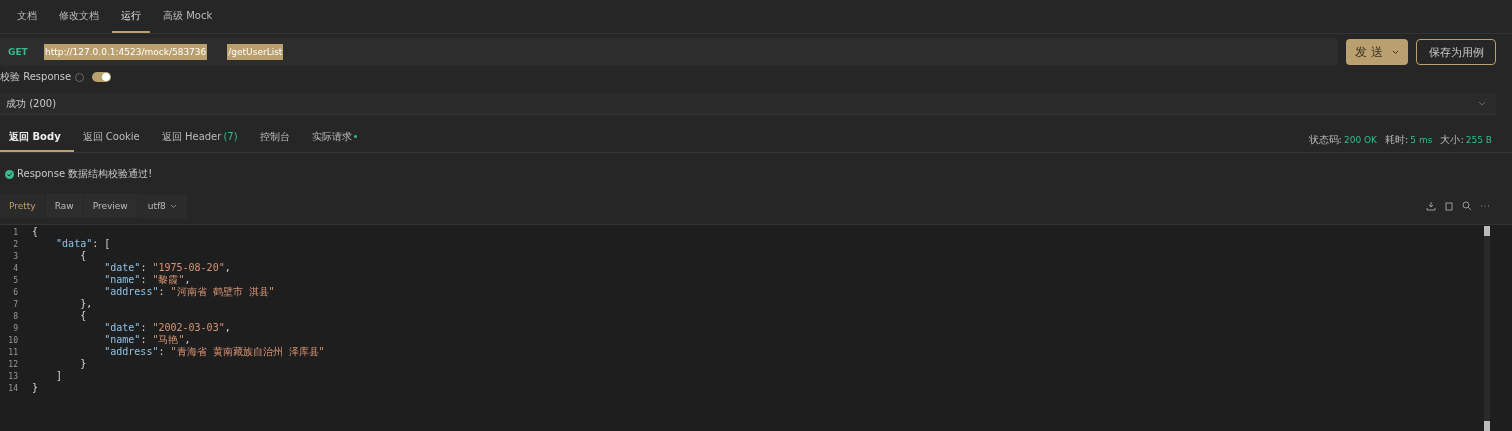 The height and width of the screenshot is (431, 1512). Describe the element at coordinates (162, 206) in the screenshot. I see `encoding-select: utf8` at that location.